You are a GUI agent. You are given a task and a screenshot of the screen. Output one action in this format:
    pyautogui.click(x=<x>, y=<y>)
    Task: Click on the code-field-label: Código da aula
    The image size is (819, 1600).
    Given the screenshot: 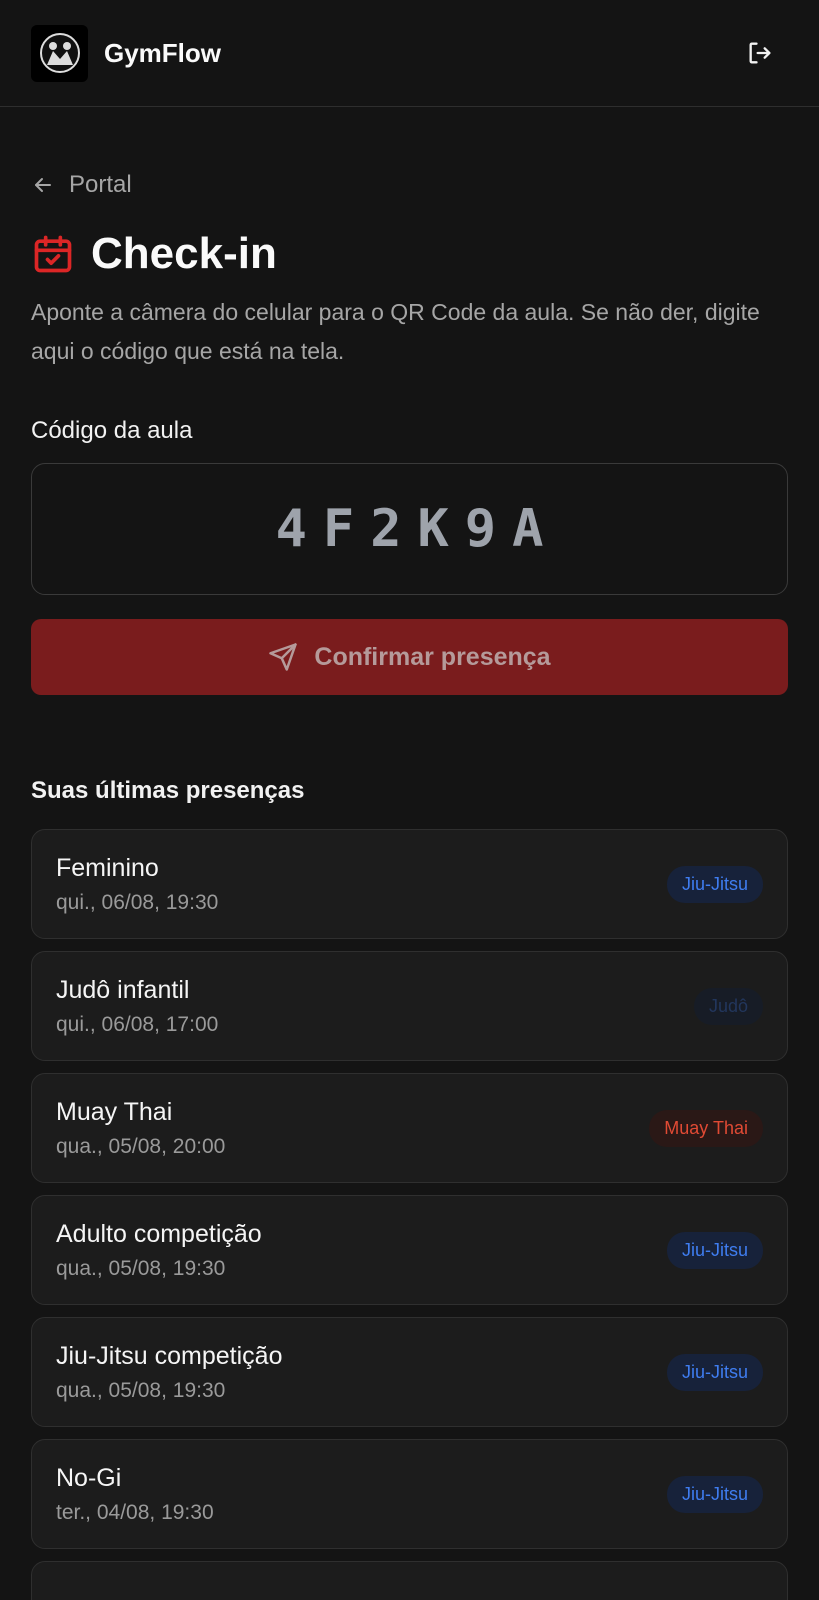 What is the action you would take?
    pyautogui.click(x=112, y=430)
    